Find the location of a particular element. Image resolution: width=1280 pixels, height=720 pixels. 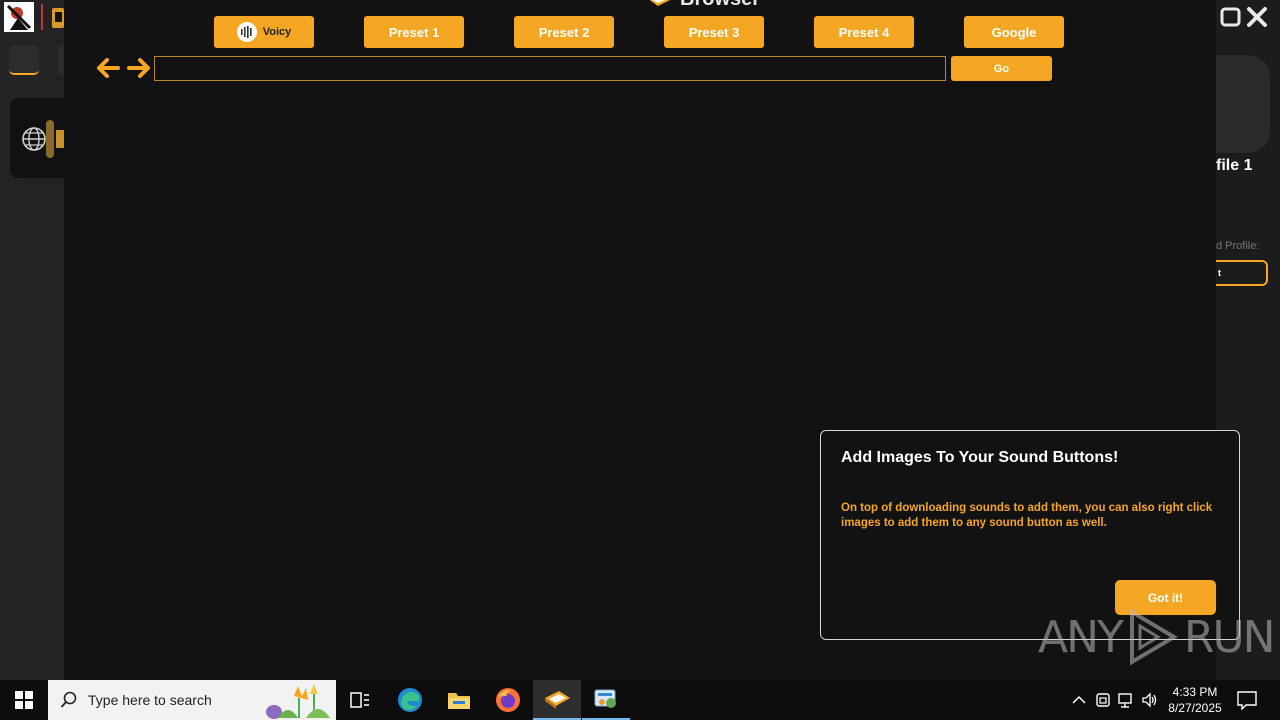

maximize-icon is located at coordinates (1231, 17).